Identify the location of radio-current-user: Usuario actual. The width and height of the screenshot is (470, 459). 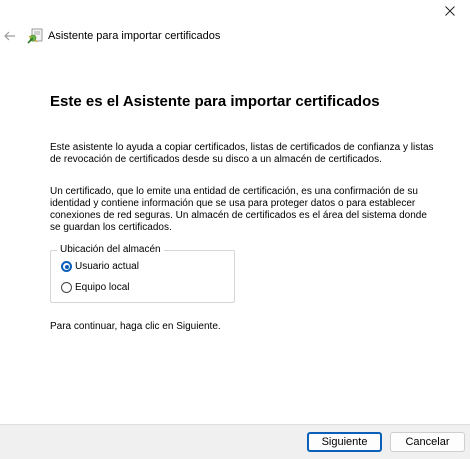
(100, 266).